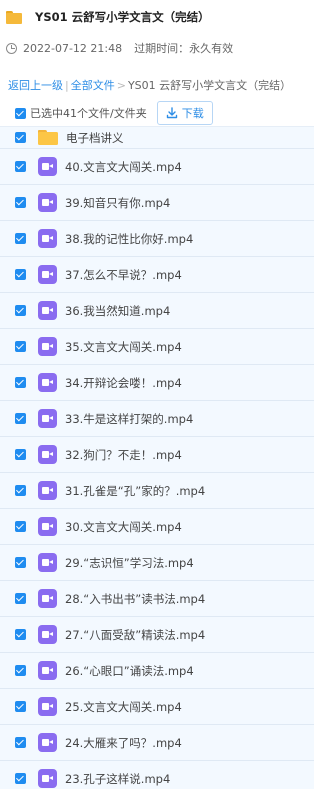 This screenshot has width=320, height=789. What do you see at coordinates (129, 419) in the screenshot?
I see `file-name: 33.牛是这样打架的.mp4` at bounding box center [129, 419].